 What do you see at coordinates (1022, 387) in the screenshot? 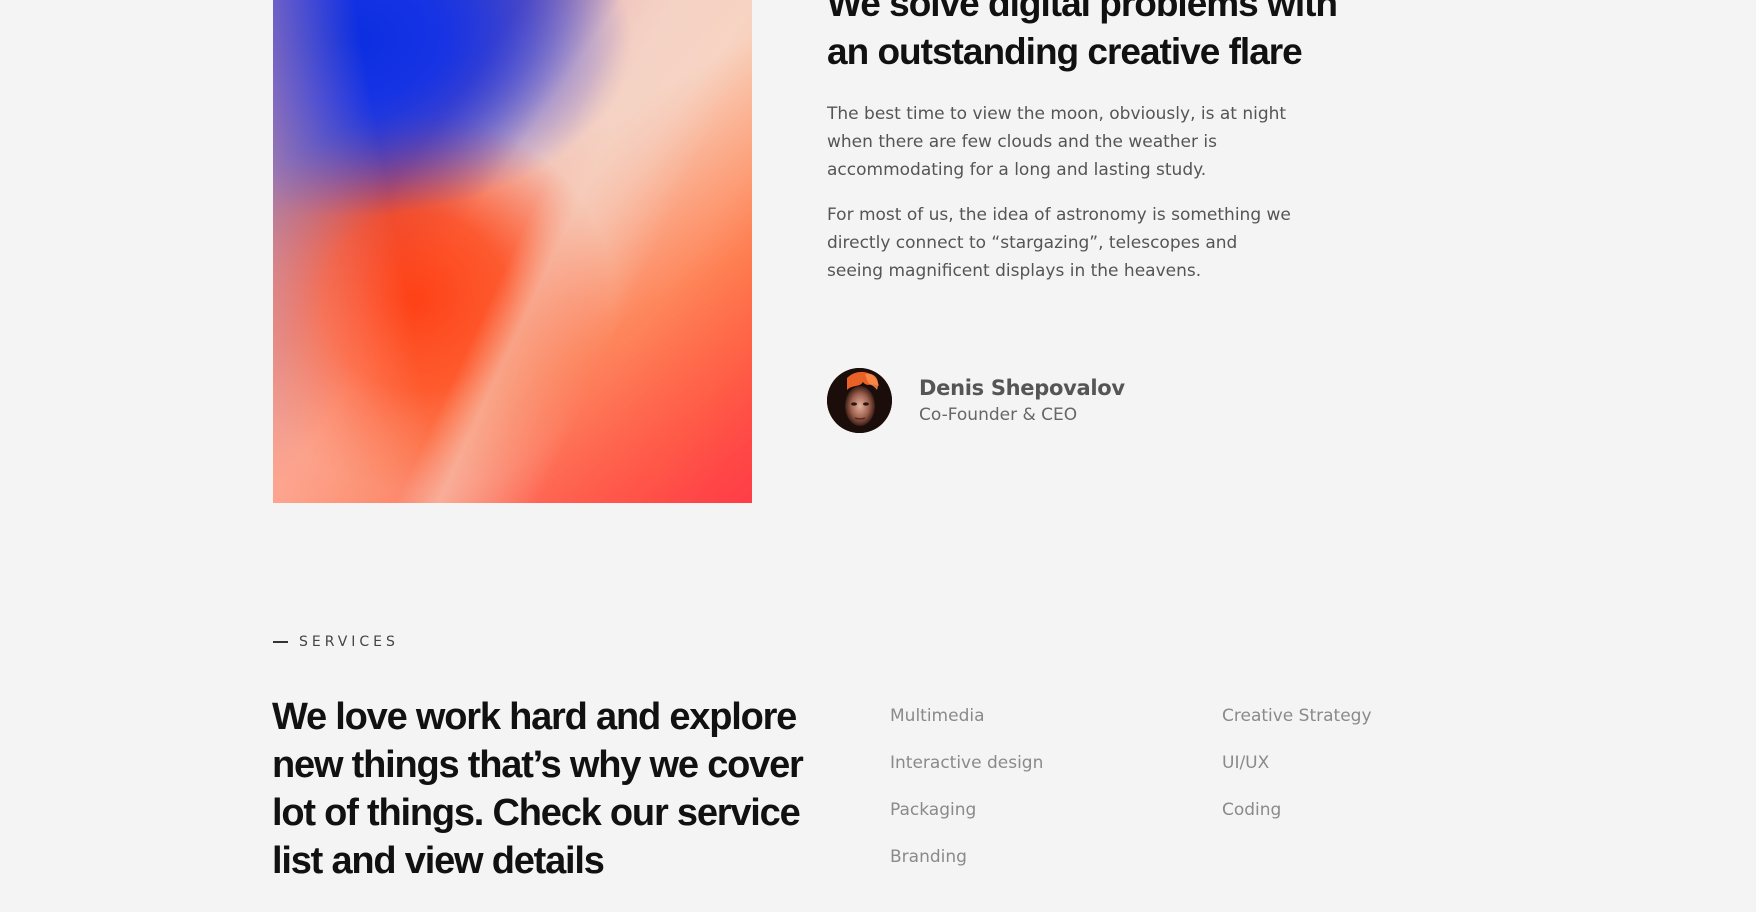
I see `author-name: Denis Shepovalov` at bounding box center [1022, 387].